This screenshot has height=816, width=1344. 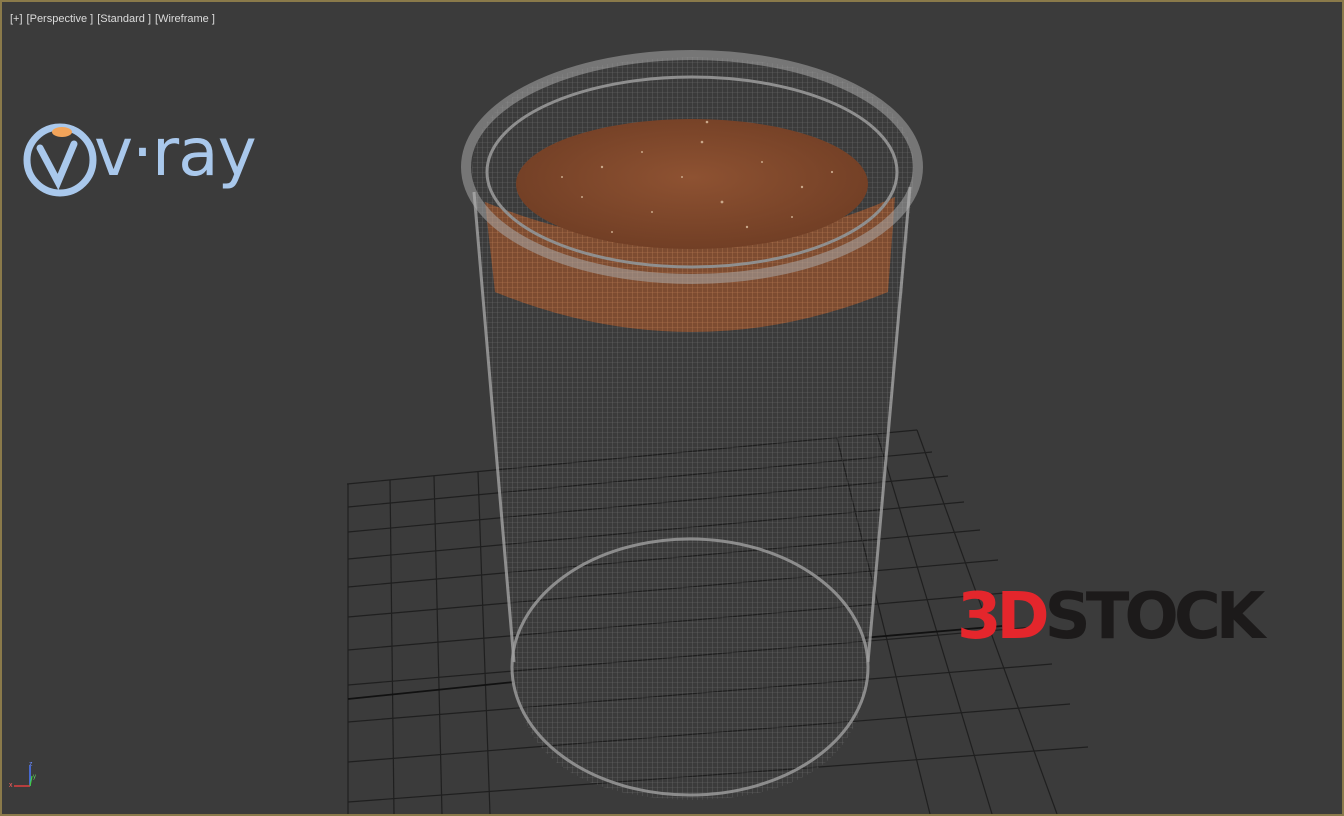 What do you see at coordinates (692, 184) in the screenshot?
I see `cork-top` at bounding box center [692, 184].